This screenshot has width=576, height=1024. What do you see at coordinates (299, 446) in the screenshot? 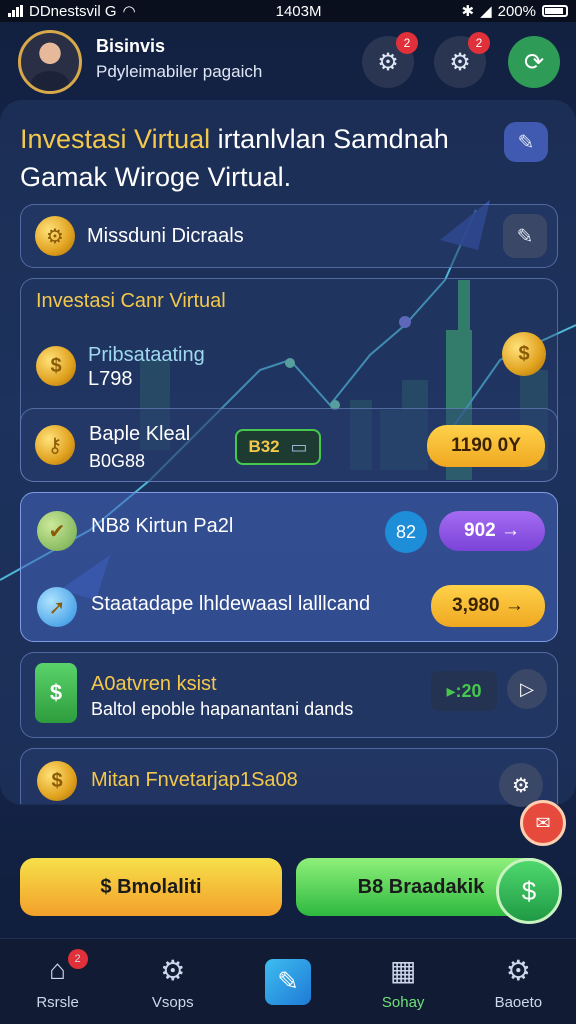
I see `card-icon: ▭` at bounding box center [299, 446].